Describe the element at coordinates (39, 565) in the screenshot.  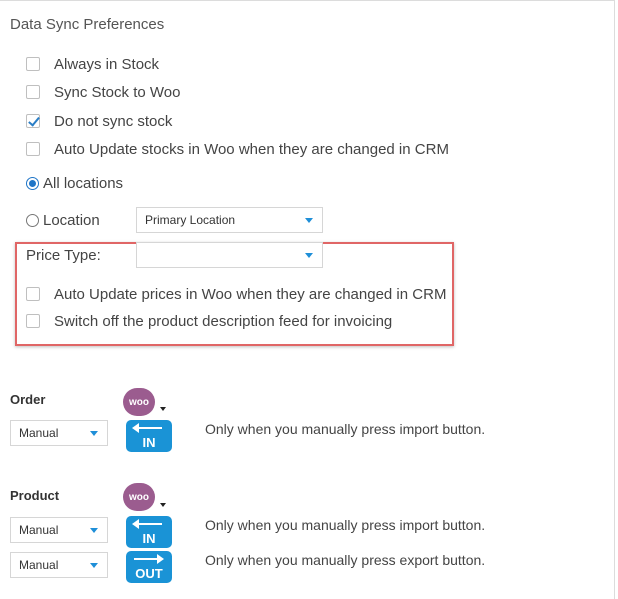
I see `product-export-mode-value: Manual` at that location.